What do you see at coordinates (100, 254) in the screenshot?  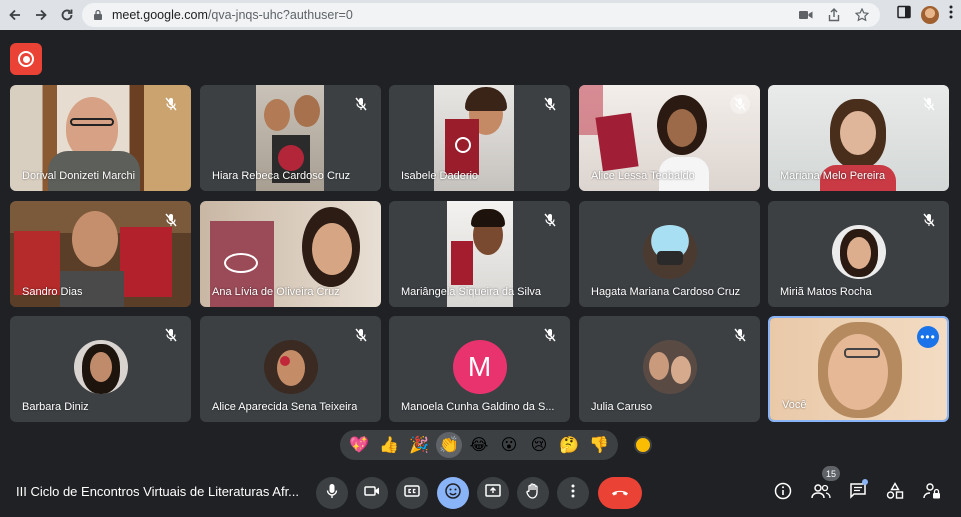 I see `participant-tile: Sandro Dias` at bounding box center [100, 254].